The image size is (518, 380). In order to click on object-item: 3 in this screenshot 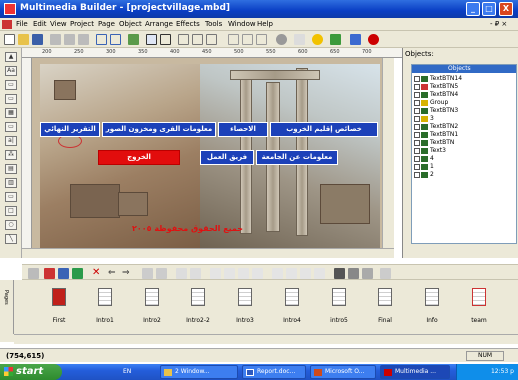, I will do `click(424, 119)`.